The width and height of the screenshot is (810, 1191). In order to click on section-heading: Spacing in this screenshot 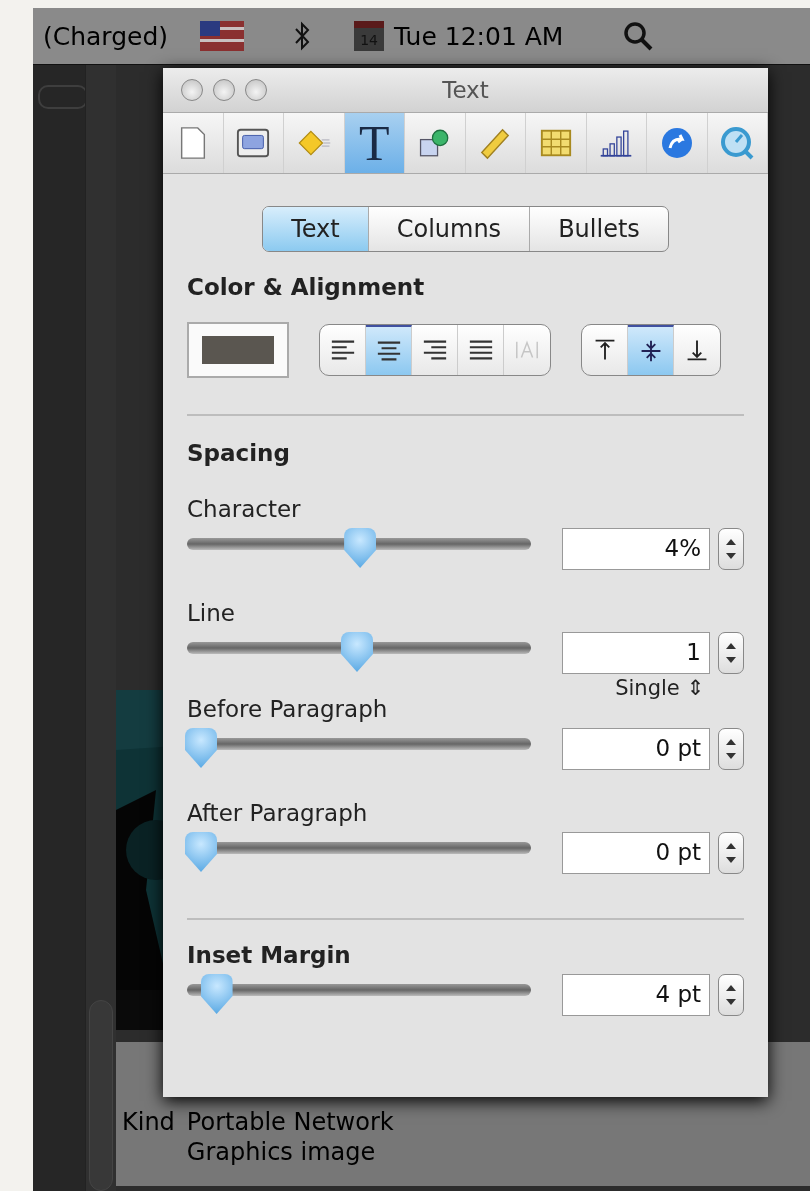, I will do `click(239, 453)`.